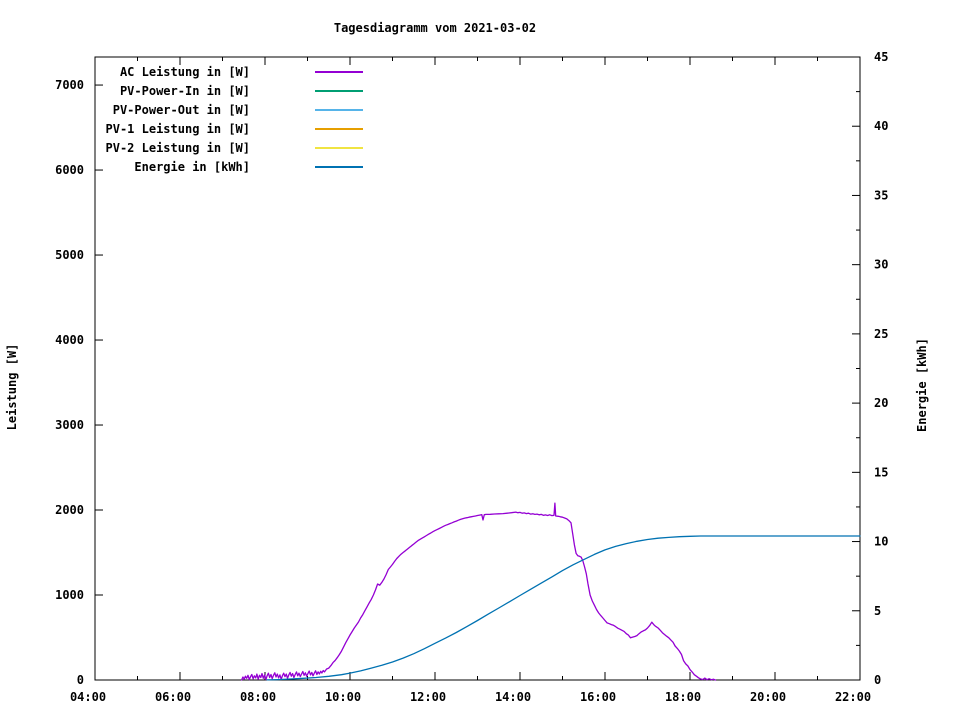 The image size is (960, 720). I want to click on y2-tick-label: 25, so click(881, 334).